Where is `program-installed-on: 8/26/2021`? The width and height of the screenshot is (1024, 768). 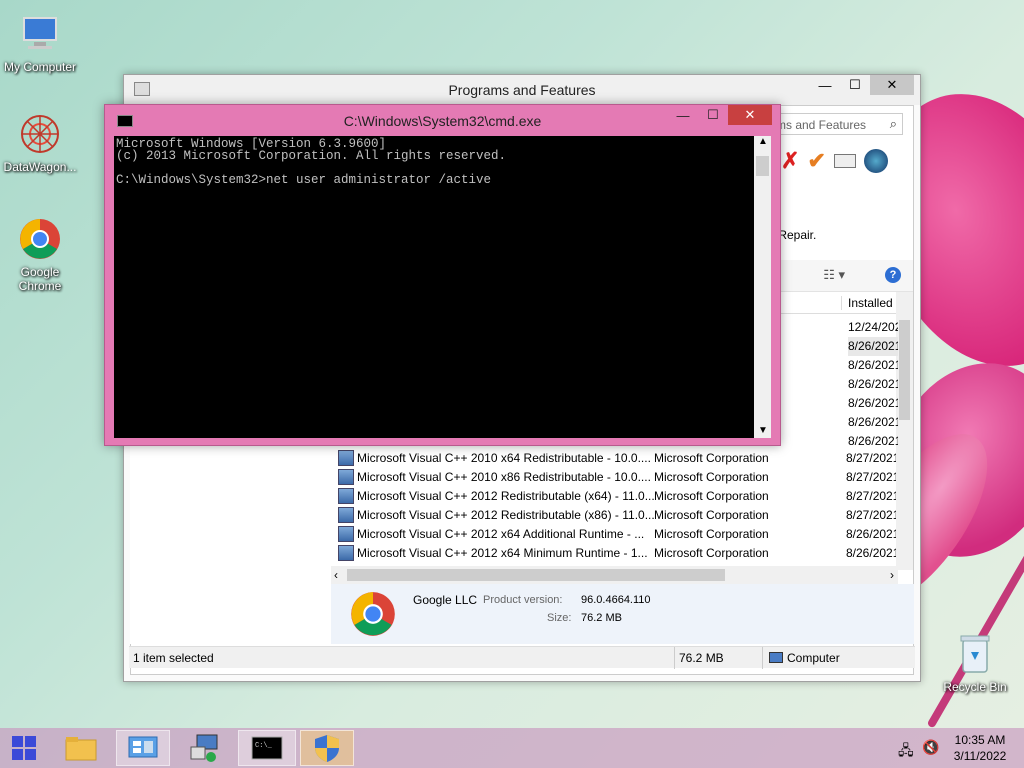 program-installed-on: 8/26/2021 is located at coordinates (871, 533).